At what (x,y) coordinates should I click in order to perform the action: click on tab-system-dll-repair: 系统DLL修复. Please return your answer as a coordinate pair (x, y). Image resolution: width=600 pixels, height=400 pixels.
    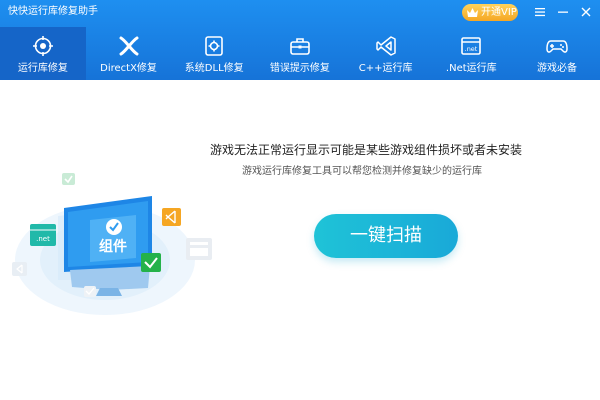
    Looking at the image, I should click on (214, 53).